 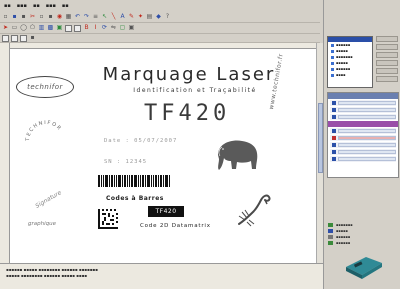 What do you see at coordinates (46, 275) in the screenshot?
I see `status-line-2: ▪▪▪▪▪ ▪▪▪▪▪▪▪▪ ▪▪▪▪▪▪ ▪▪▪▪▪ ▪▪▪▪` at bounding box center [46, 275].